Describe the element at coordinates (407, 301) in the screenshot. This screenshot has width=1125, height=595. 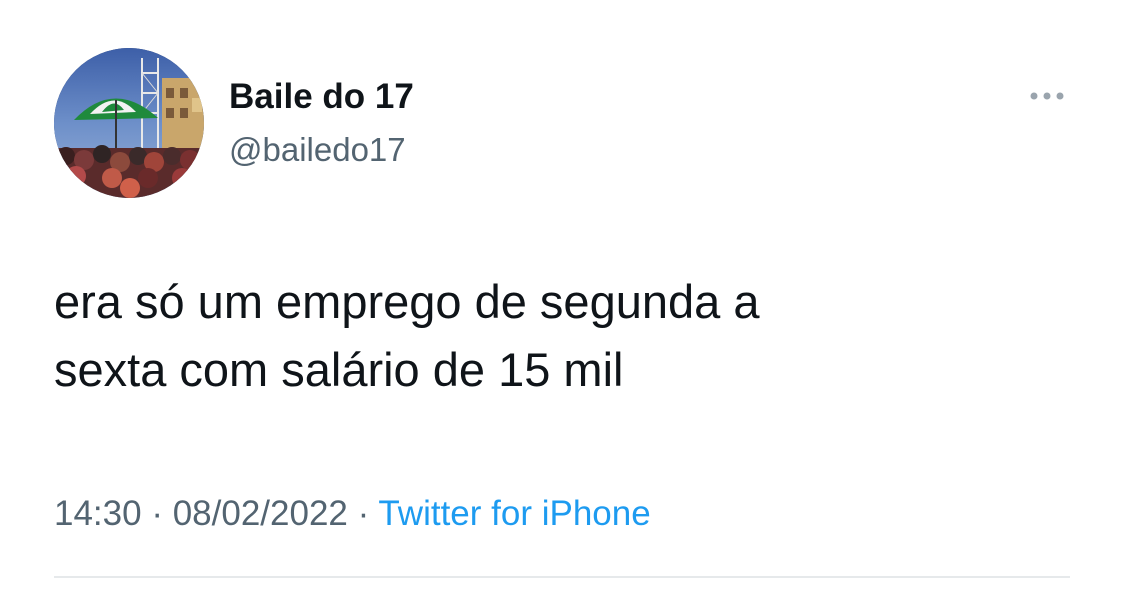
I see `tweet-text-line: era só um emprego de segunda a` at that location.